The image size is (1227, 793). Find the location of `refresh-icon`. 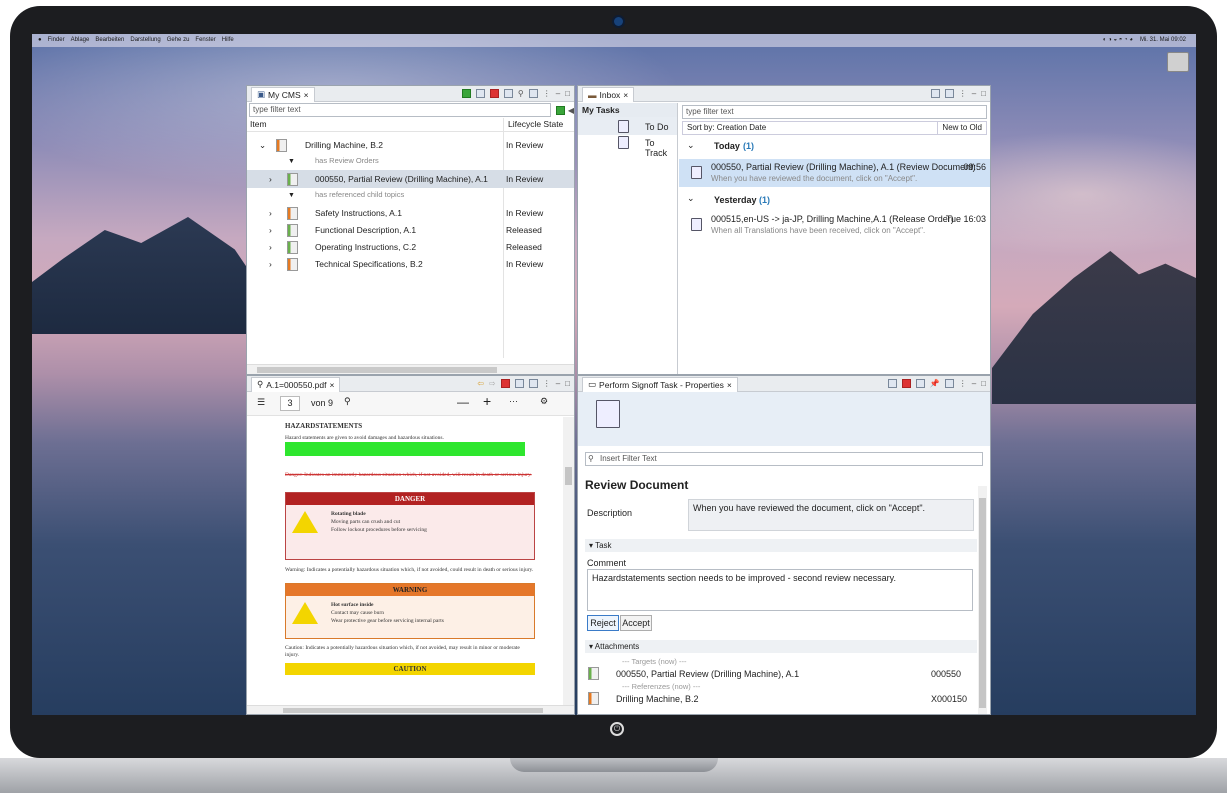

refresh-icon is located at coordinates (533, 93).